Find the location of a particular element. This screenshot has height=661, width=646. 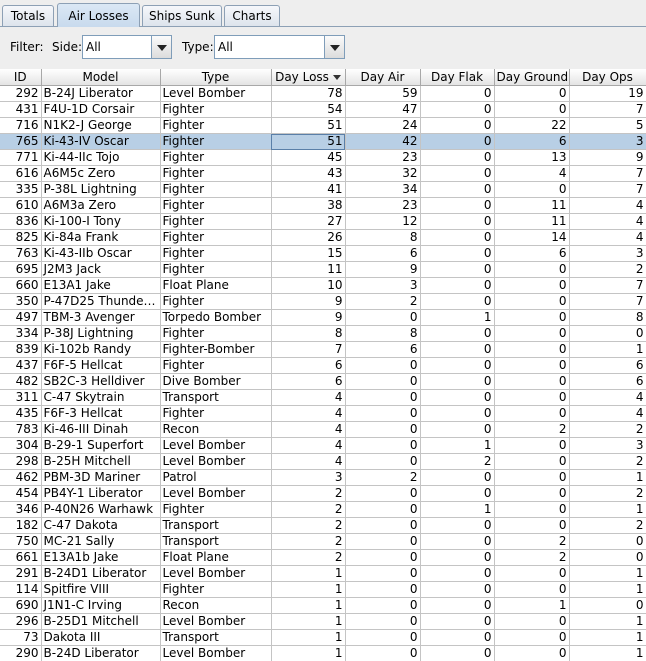

table-row: 825 Ki-84a Frank Fighter 26 8 0 14 4 is located at coordinates (323, 237).